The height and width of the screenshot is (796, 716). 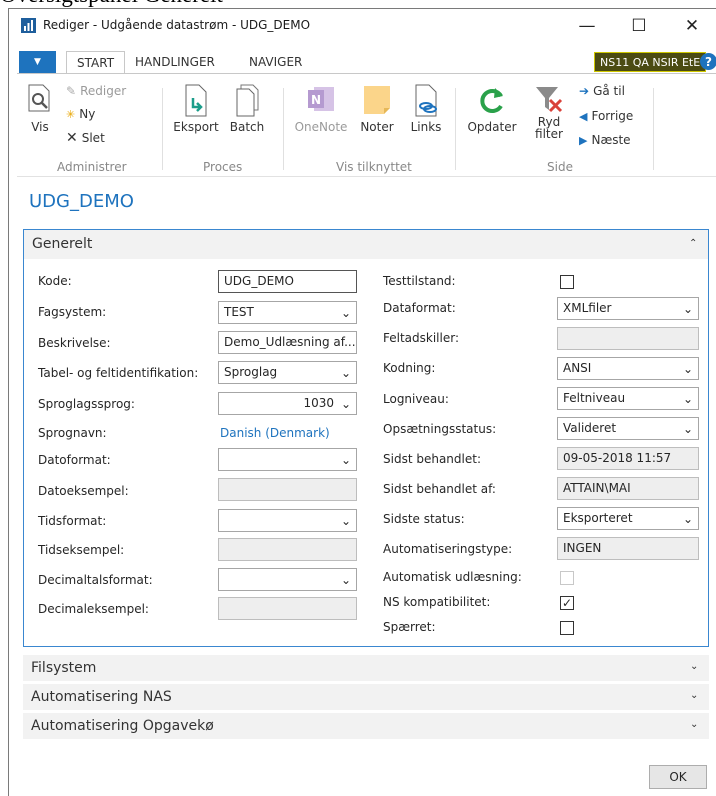 I want to click on ok-button: OK, so click(x=678, y=777).